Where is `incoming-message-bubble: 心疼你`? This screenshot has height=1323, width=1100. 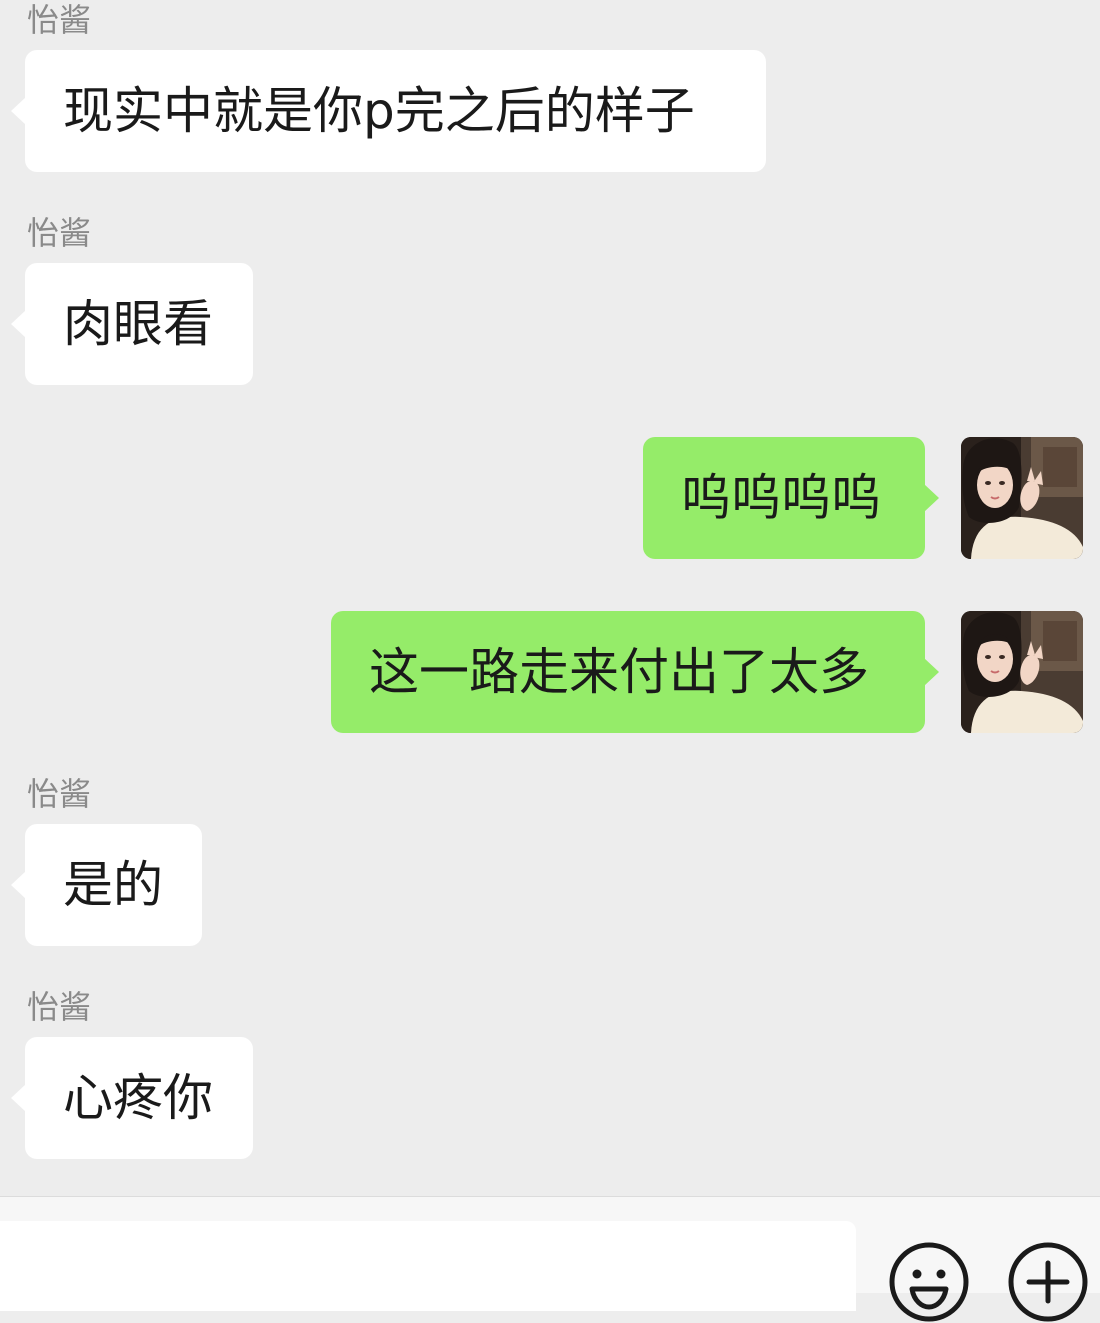 incoming-message-bubble: 心疼你 is located at coordinates (132, 1098).